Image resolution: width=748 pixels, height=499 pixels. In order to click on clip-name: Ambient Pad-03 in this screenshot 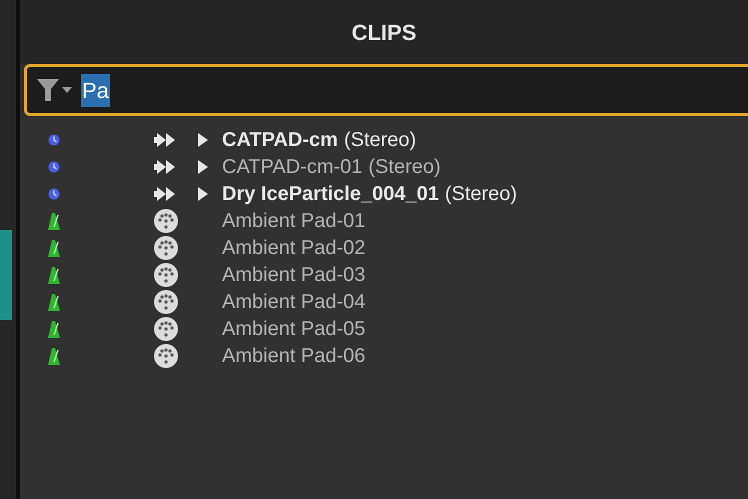, I will do `click(294, 275)`.